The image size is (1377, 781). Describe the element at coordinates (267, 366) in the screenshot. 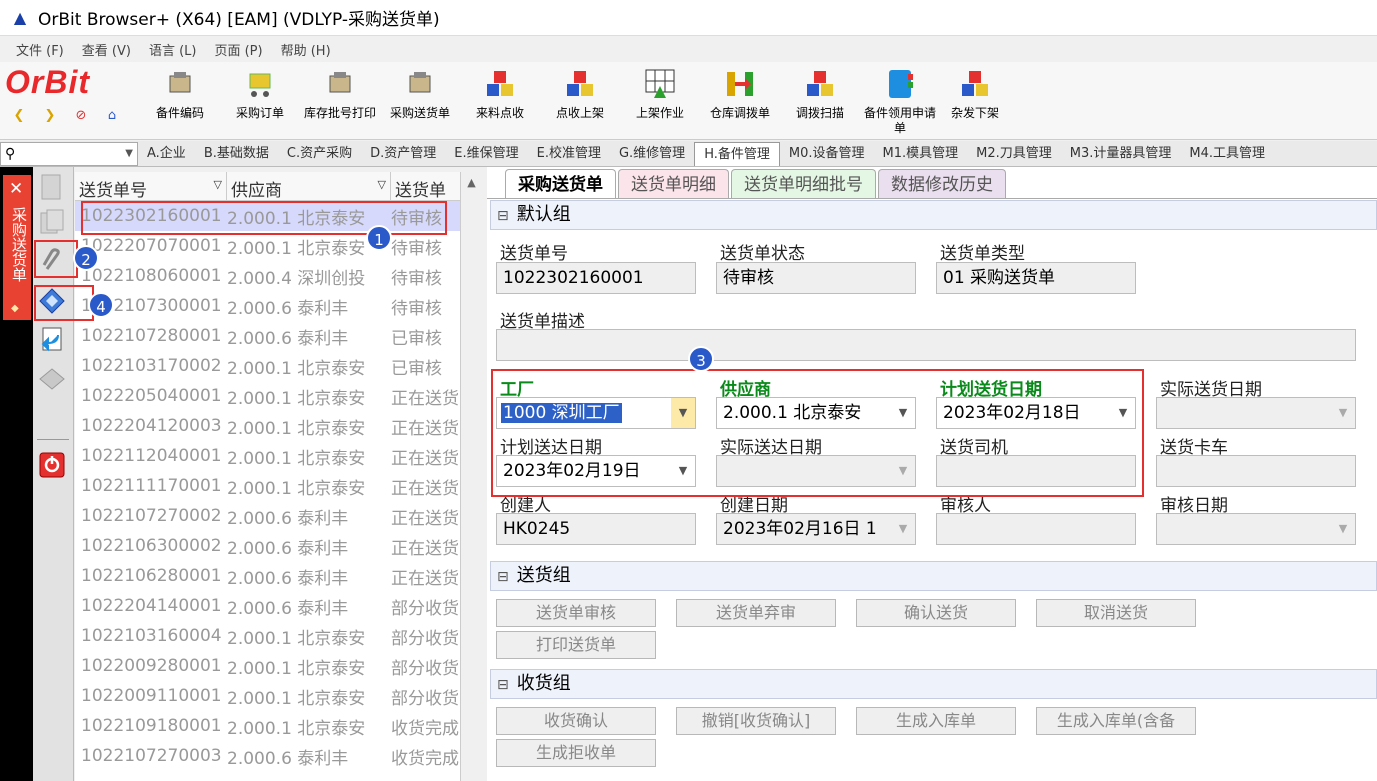

I see `list-item: 1022103170002 2.000.1 北京泰安 已审核` at that location.